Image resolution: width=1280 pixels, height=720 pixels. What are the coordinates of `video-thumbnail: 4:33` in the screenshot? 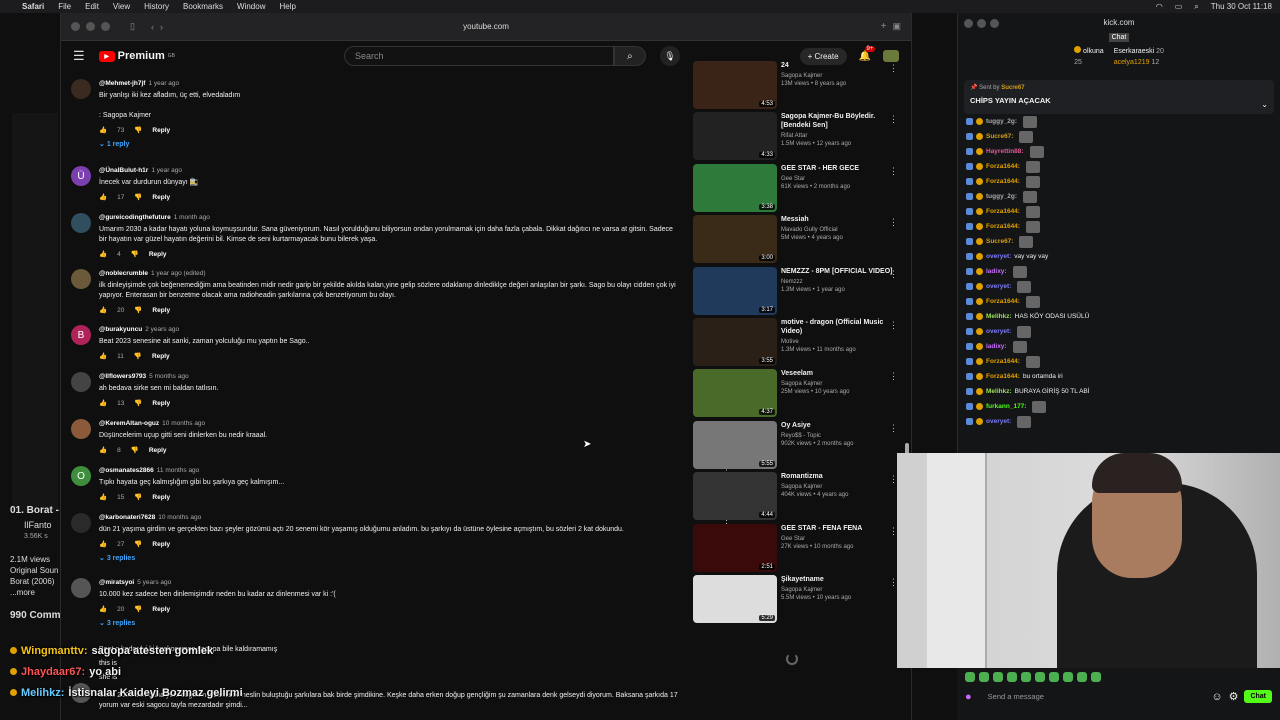 It's located at (735, 136).